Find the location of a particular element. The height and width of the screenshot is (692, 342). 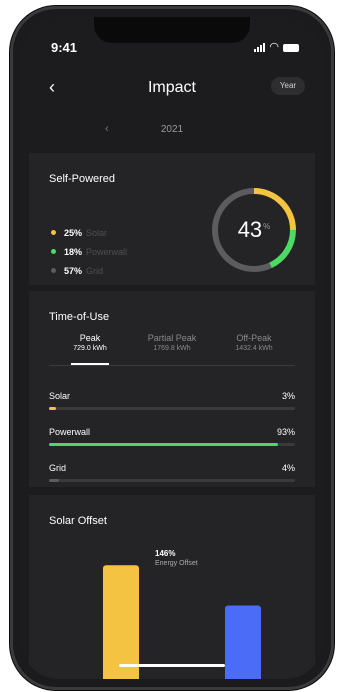

bar-percent: 3% is located at coordinates (288, 396).